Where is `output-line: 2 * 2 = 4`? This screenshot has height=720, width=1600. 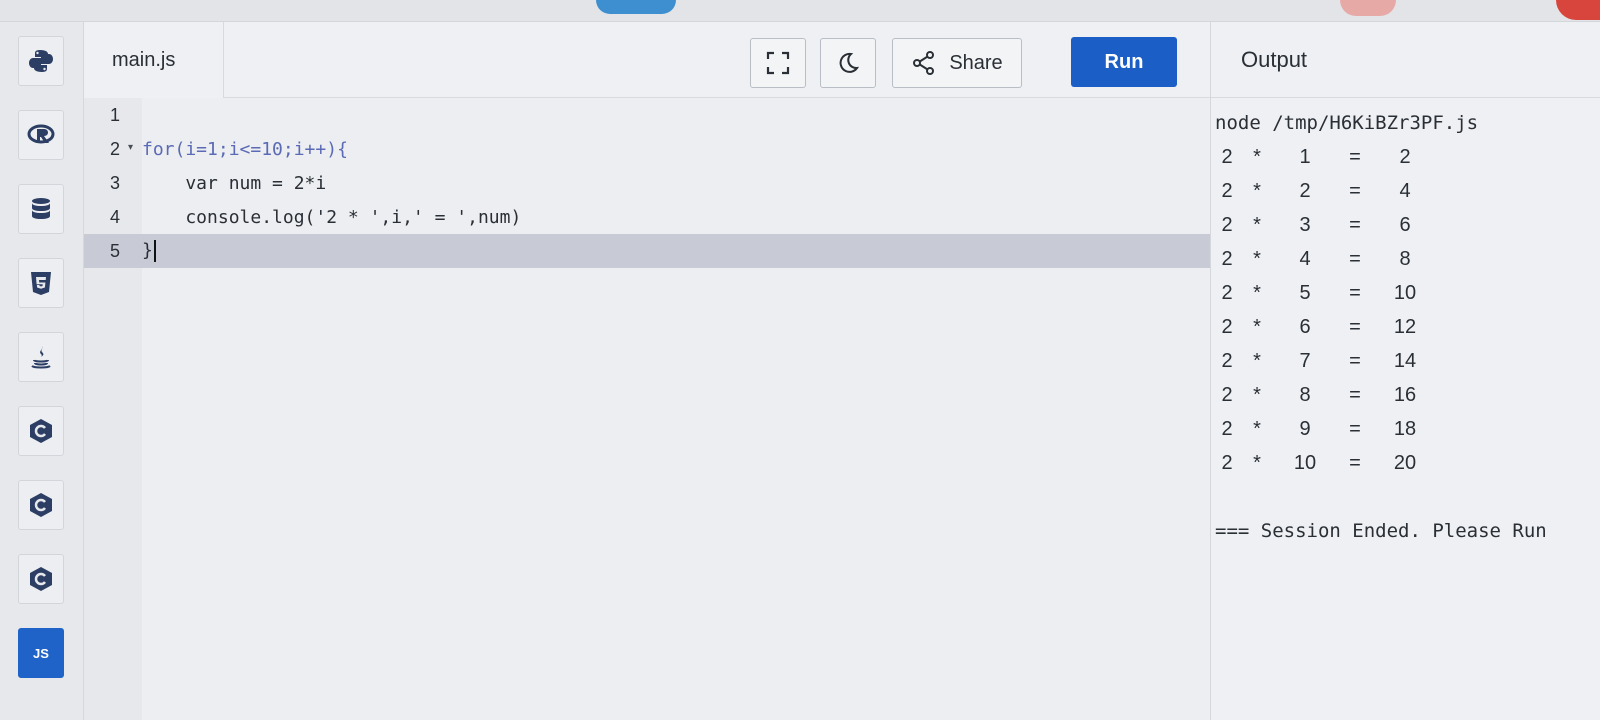 output-line: 2 * 2 = 4 is located at coordinates (1407, 191).